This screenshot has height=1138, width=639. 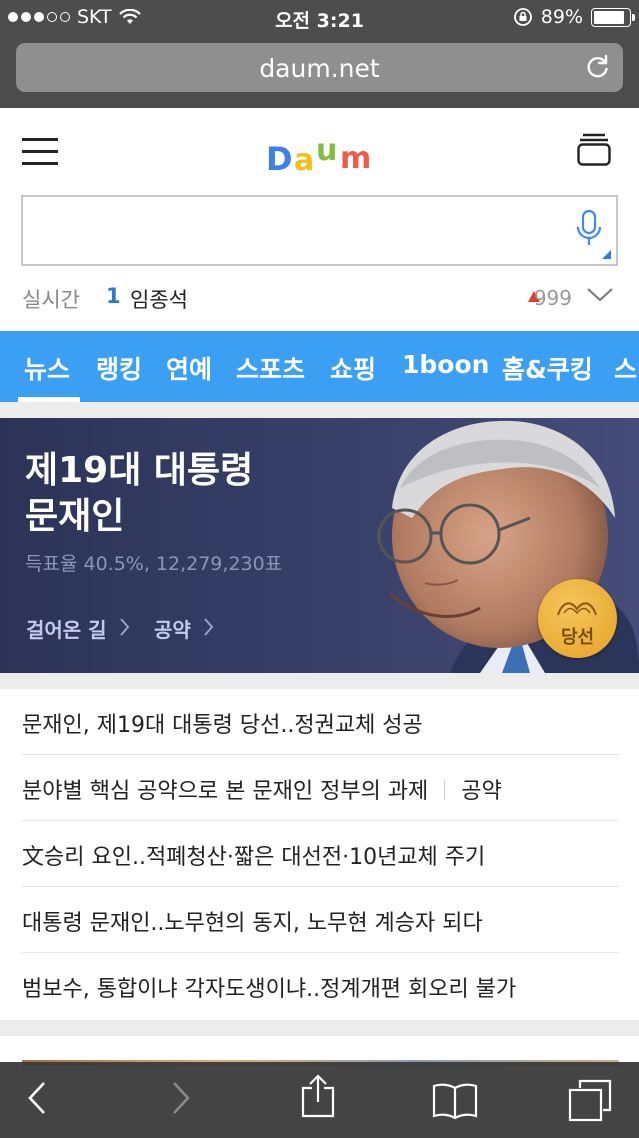 What do you see at coordinates (353, 368) in the screenshot?
I see `tab-shopping: 쇼핑` at bounding box center [353, 368].